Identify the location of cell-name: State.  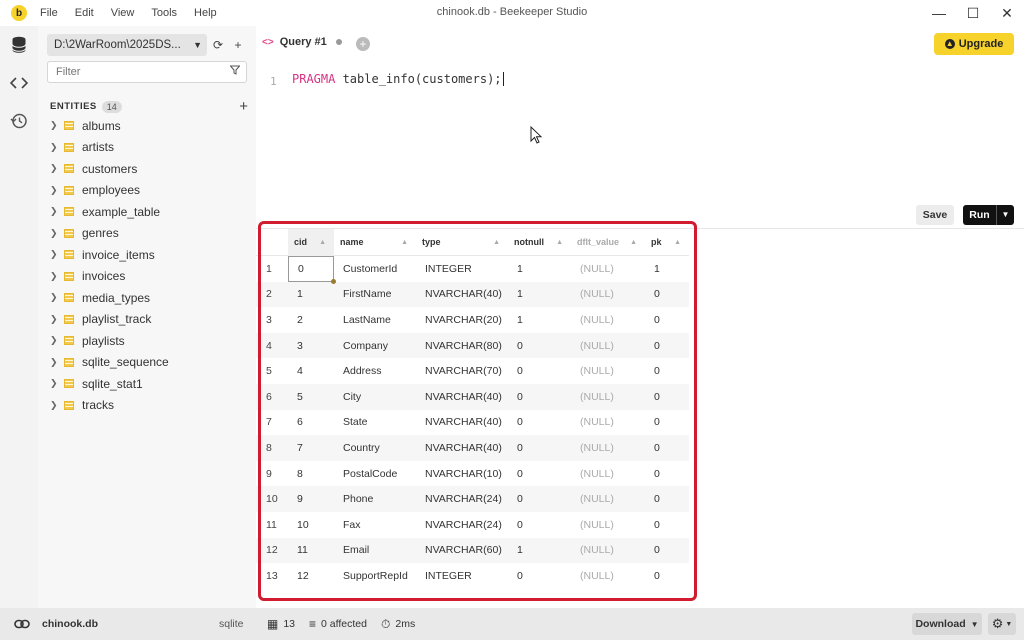
(375, 423).